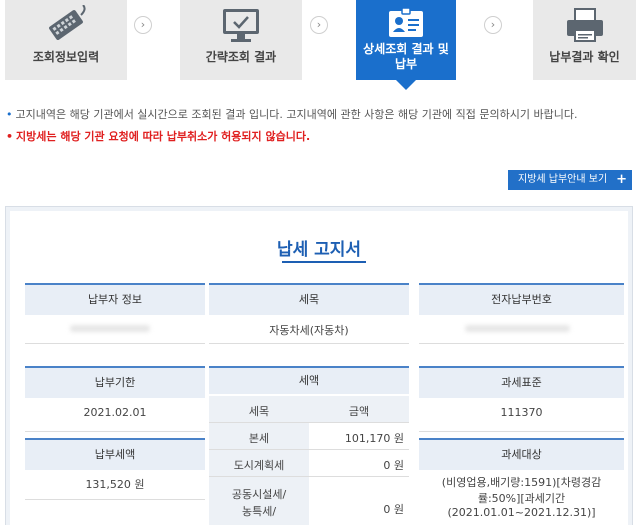  What do you see at coordinates (374, 438) in the screenshot?
I see `breakdown-amount: 101,170 원` at bounding box center [374, 438].